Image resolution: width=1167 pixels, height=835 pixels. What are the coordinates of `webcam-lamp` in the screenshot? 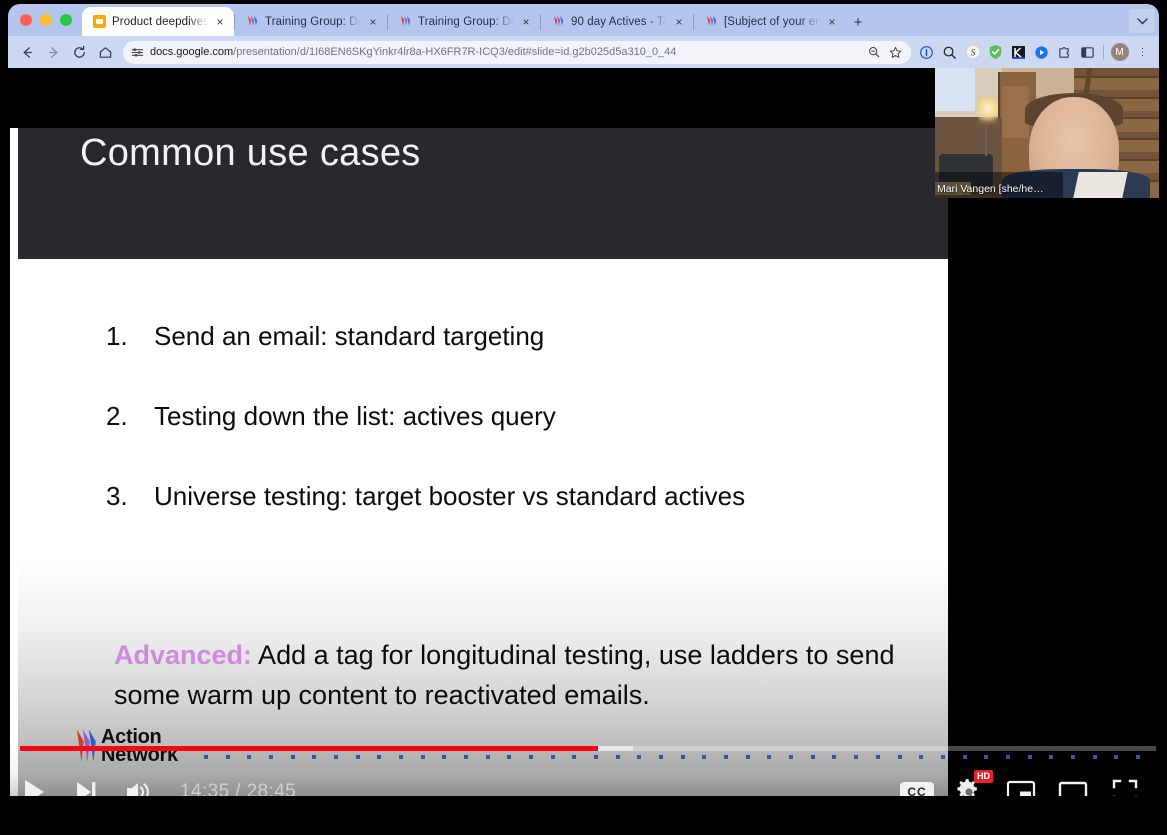 It's located at (987, 111).